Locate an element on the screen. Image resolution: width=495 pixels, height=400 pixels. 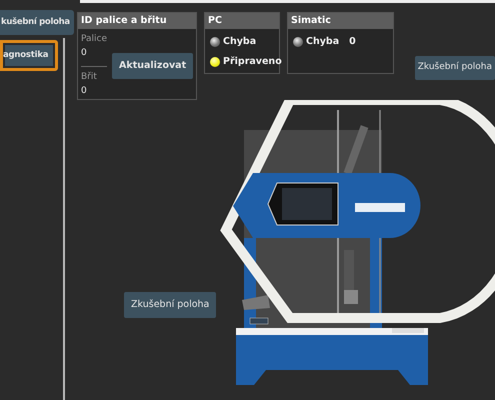
panel-title: PC is located at coordinates (242, 21).